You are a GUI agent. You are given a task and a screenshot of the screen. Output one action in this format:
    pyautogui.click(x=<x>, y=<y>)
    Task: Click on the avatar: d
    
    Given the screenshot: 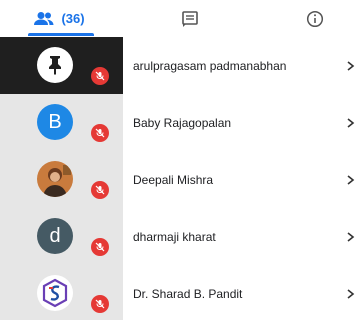 What is the action you would take?
    pyautogui.click(x=55, y=236)
    